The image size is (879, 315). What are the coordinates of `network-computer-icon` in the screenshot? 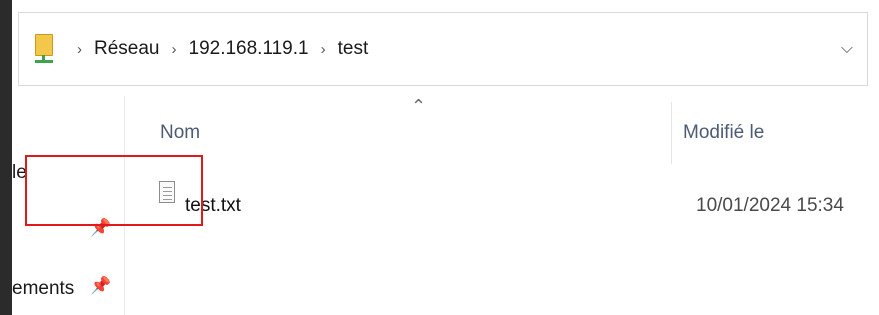 It's located at (44, 49).